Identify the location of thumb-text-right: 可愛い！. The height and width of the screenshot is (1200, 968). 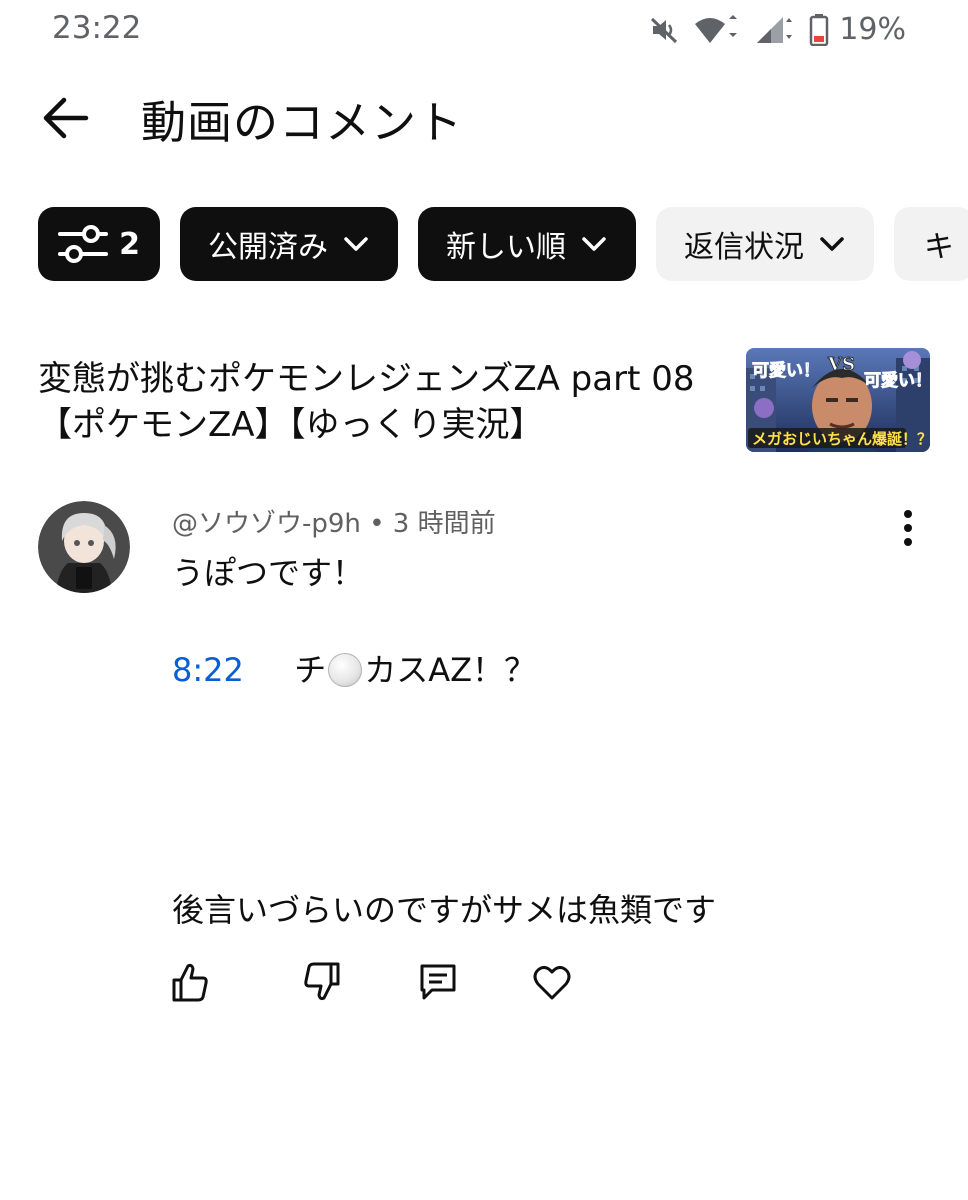
(897, 380).